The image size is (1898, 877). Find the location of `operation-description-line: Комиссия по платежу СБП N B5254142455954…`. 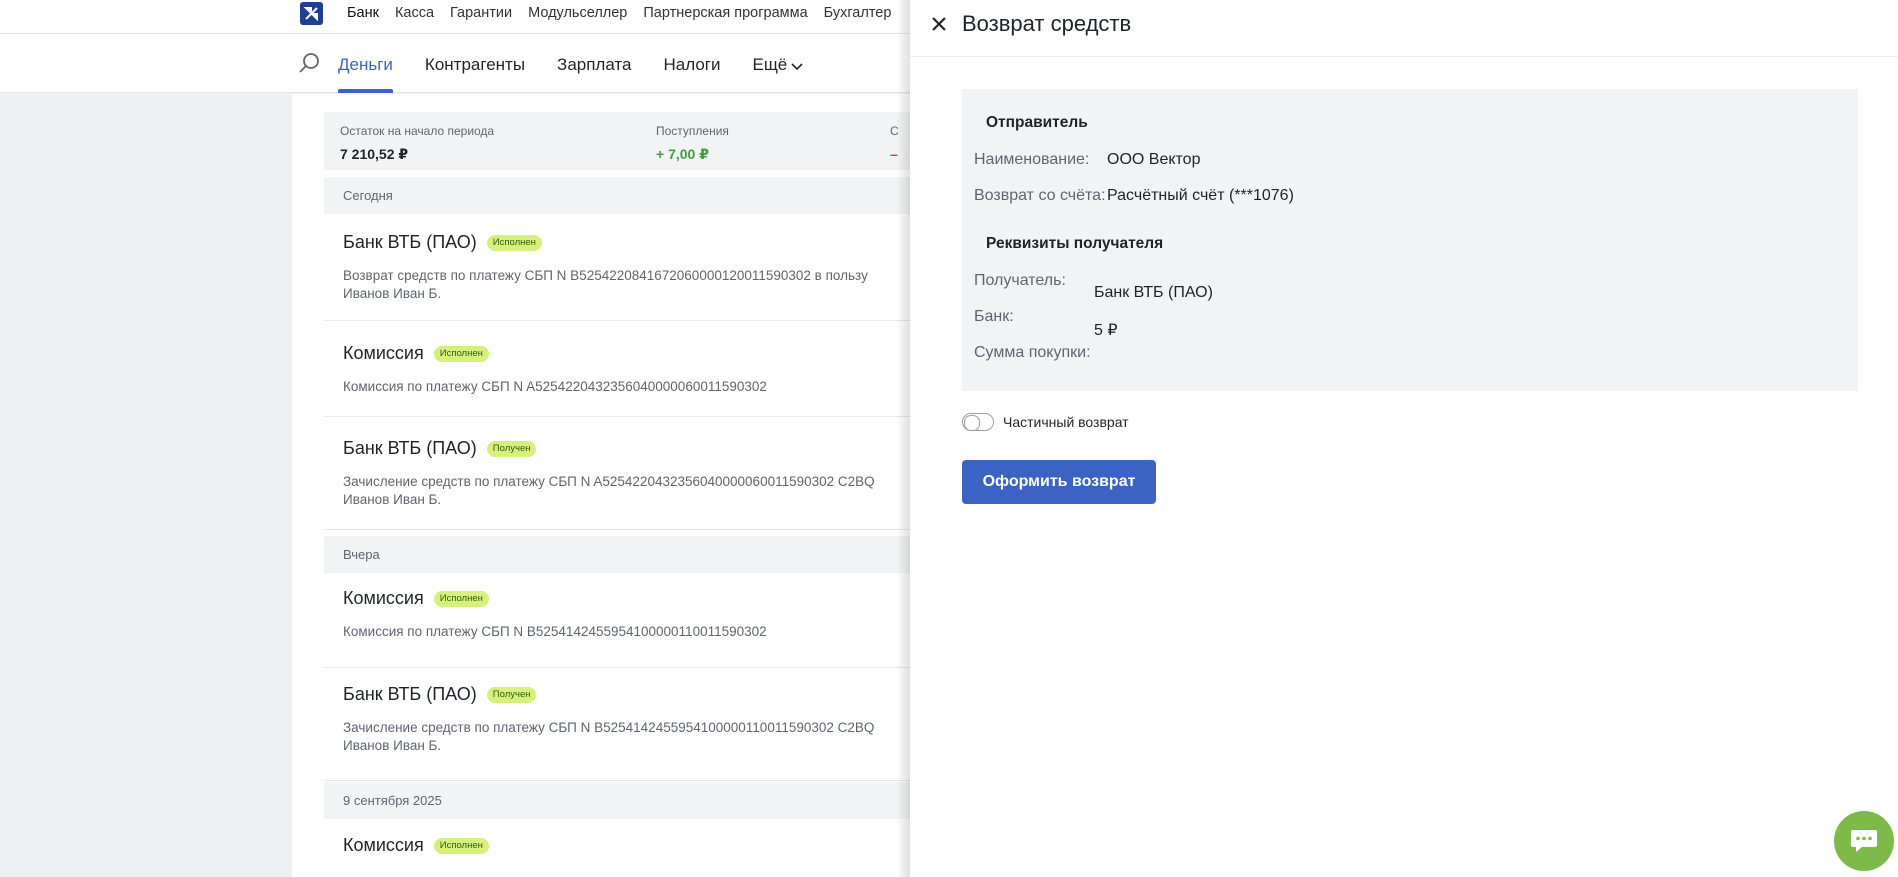

operation-description-line: Комиссия по платежу СБП N B5254142455954… is located at coordinates (555, 631).